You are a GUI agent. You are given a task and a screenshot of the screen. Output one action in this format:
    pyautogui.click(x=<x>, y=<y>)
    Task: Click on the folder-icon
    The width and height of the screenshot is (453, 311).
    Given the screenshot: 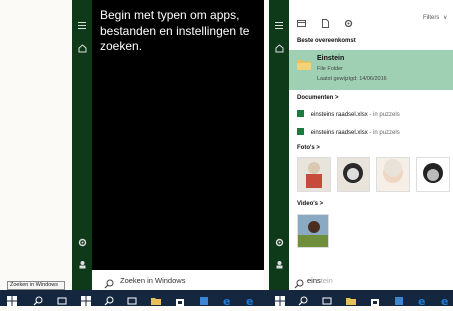 What is the action you would take?
    pyautogui.click(x=304, y=66)
    